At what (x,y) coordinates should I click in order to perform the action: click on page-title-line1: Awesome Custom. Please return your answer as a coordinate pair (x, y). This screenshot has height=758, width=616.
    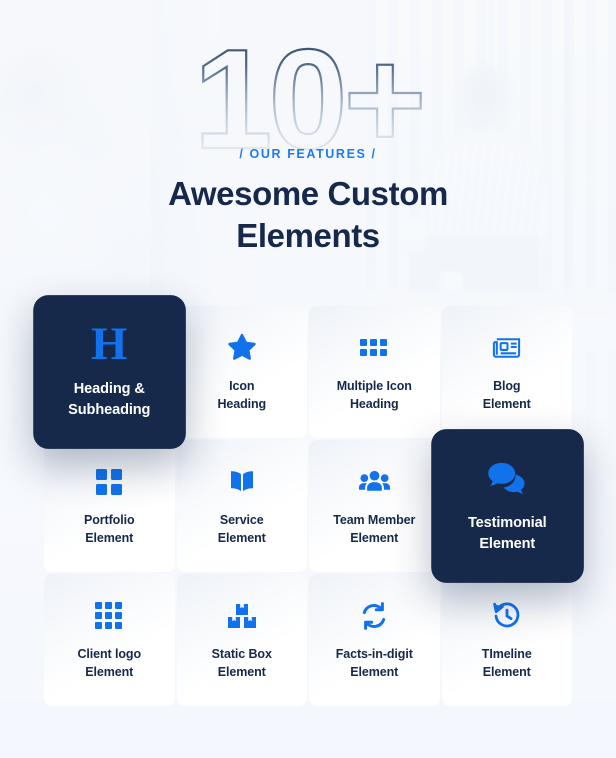
    Looking at the image, I should click on (308, 193).